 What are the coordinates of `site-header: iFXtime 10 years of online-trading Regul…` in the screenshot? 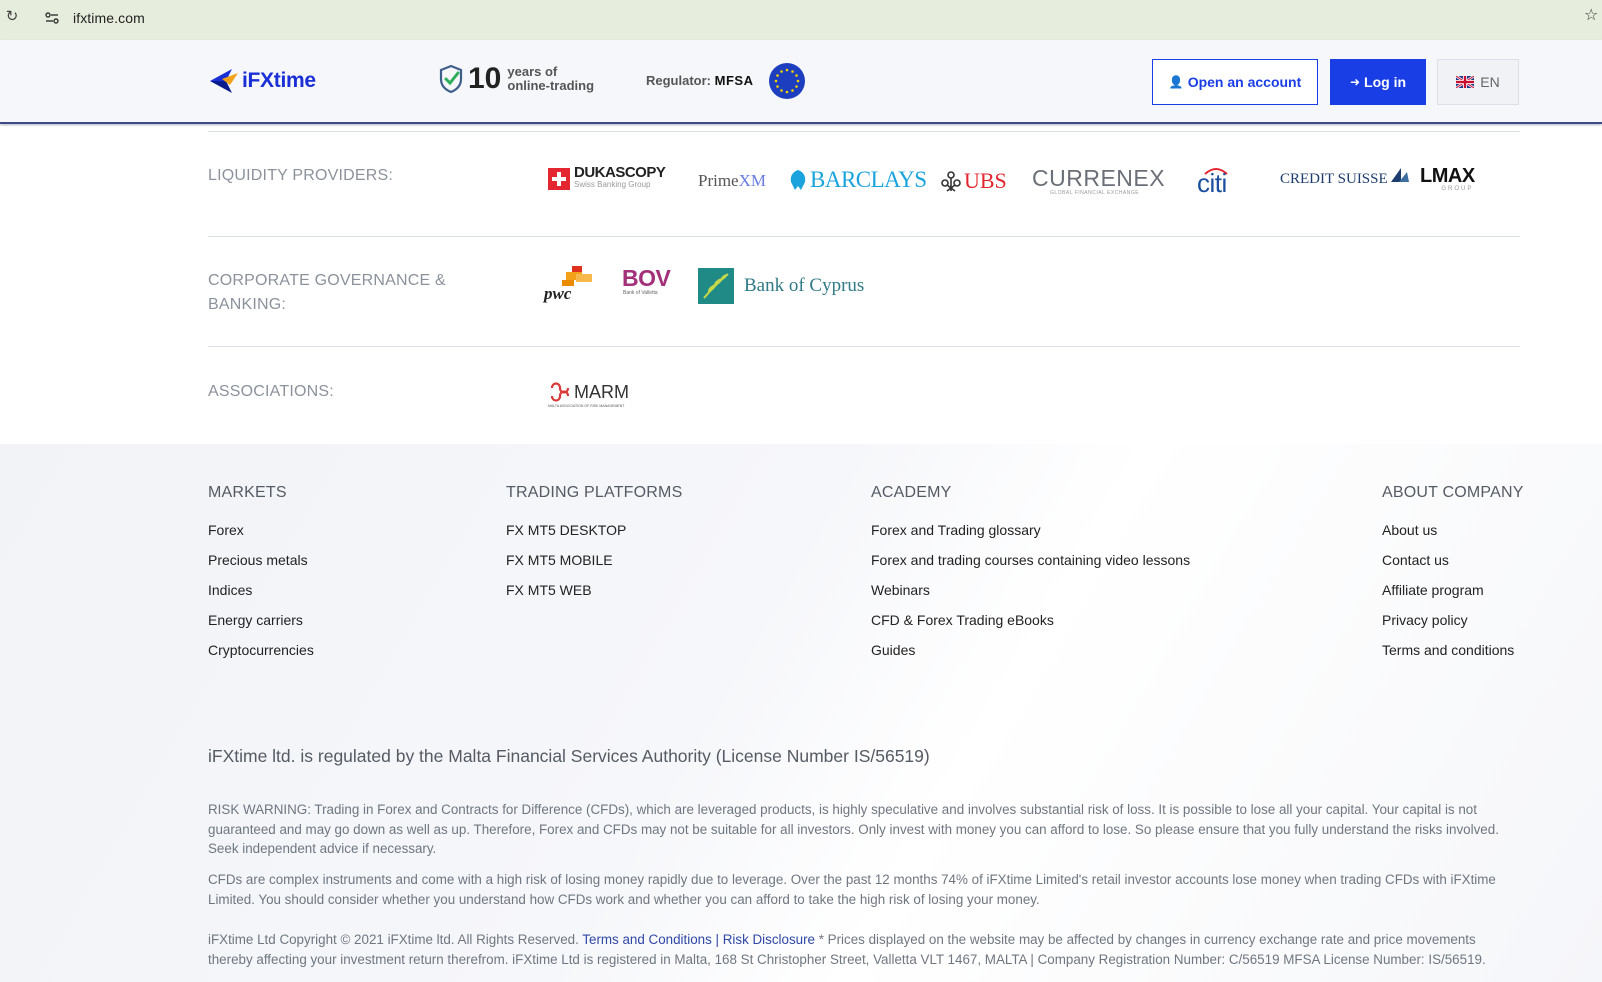 It's located at (801, 82).